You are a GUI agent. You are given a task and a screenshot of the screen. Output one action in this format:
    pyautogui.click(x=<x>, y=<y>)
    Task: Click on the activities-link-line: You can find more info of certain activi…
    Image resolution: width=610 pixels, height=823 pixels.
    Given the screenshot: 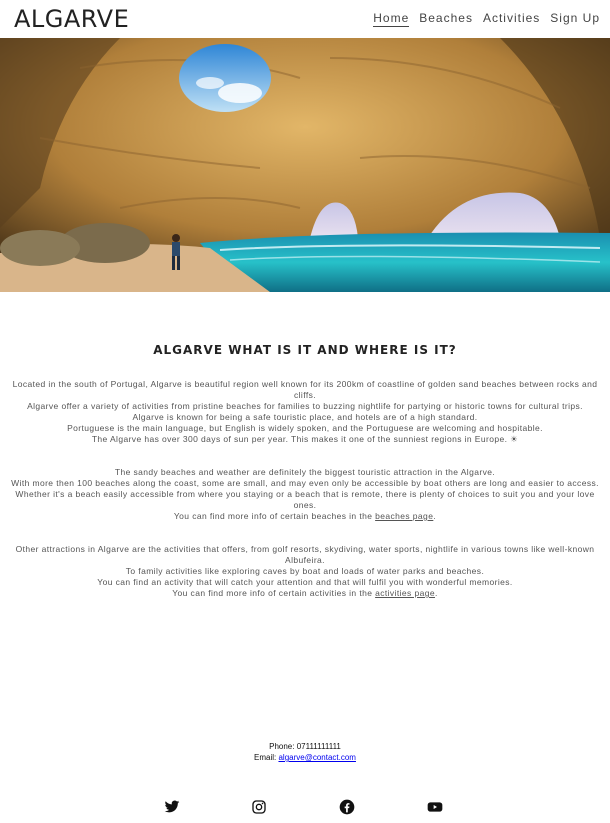 What is the action you would take?
    pyautogui.click(x=305, y=593)
    